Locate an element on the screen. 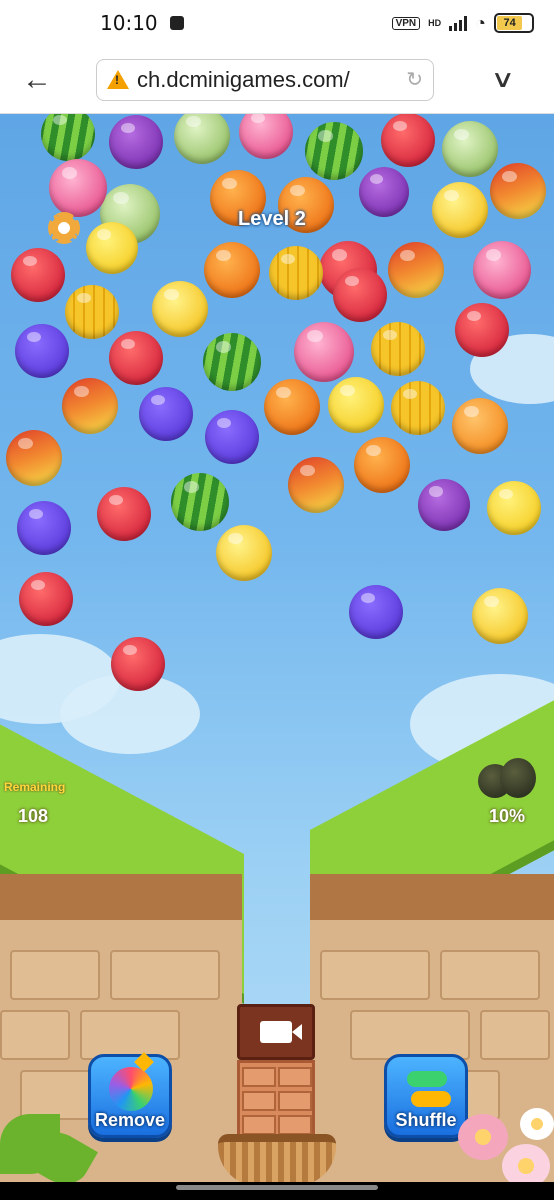 The width and height of the screenshot is (554, 1200). warning-icon is located at coordinates (118, 79).